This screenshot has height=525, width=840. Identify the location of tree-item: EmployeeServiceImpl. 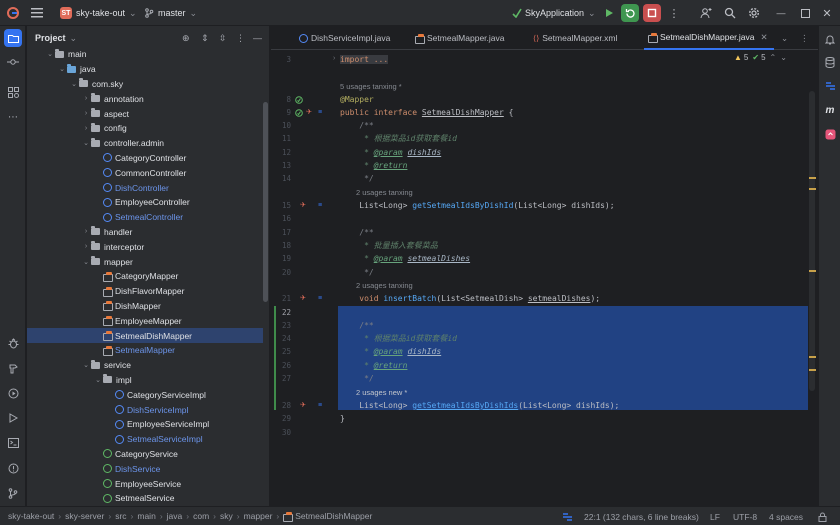
(145, 424).